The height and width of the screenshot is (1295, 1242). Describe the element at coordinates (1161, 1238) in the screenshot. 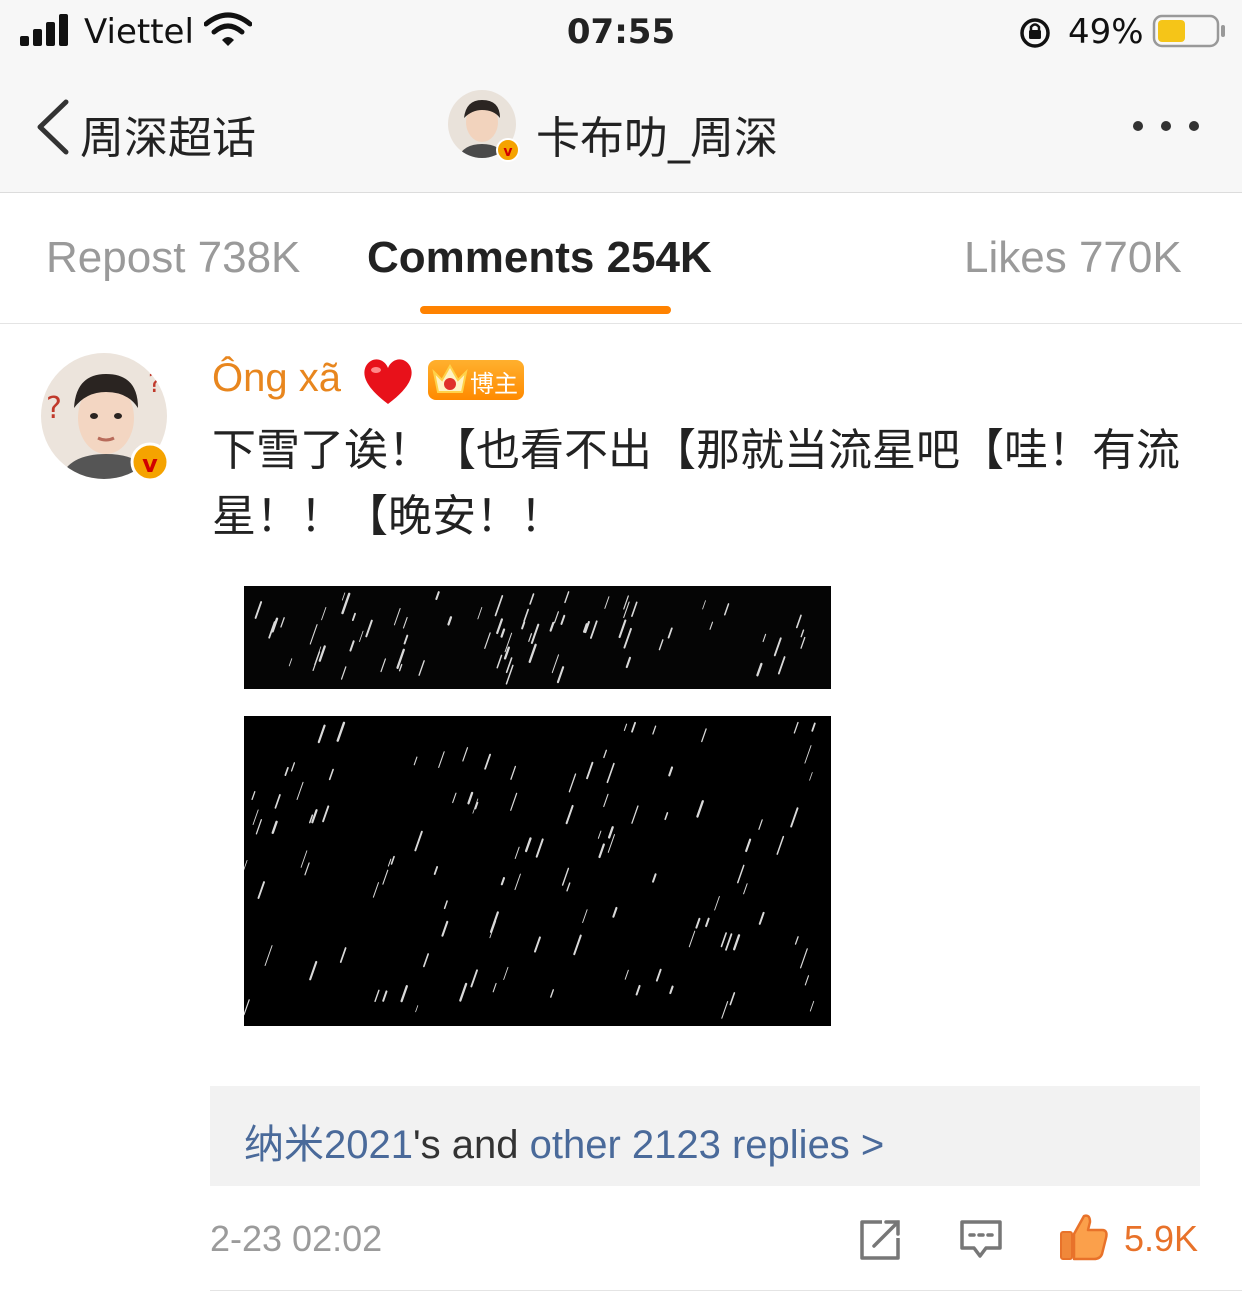

I see `like-count: 5.9K` at that location.